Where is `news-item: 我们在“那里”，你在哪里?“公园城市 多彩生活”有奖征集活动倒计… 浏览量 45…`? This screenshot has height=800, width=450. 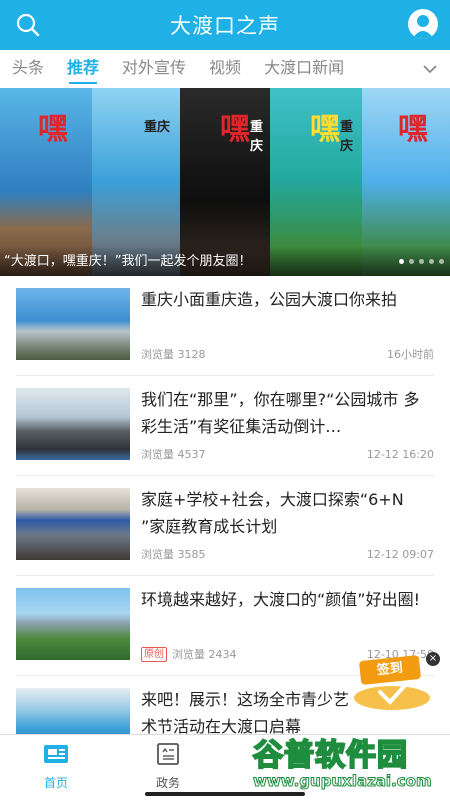
news-item: 我们在“那里”，你在哪里?“公园城市 多彩生活”有奖征集活动倒计… 浏览量 45… is located at coordinates (225, 426).